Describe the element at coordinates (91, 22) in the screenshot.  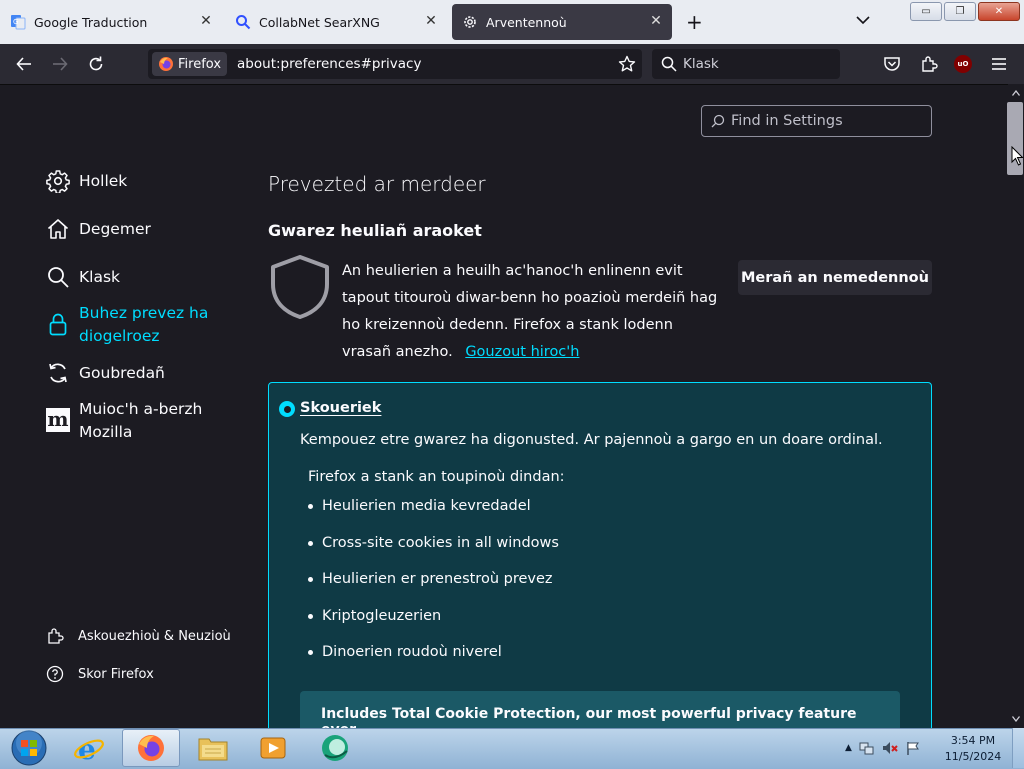
I see `tab-title: Google Traduction` at that location.